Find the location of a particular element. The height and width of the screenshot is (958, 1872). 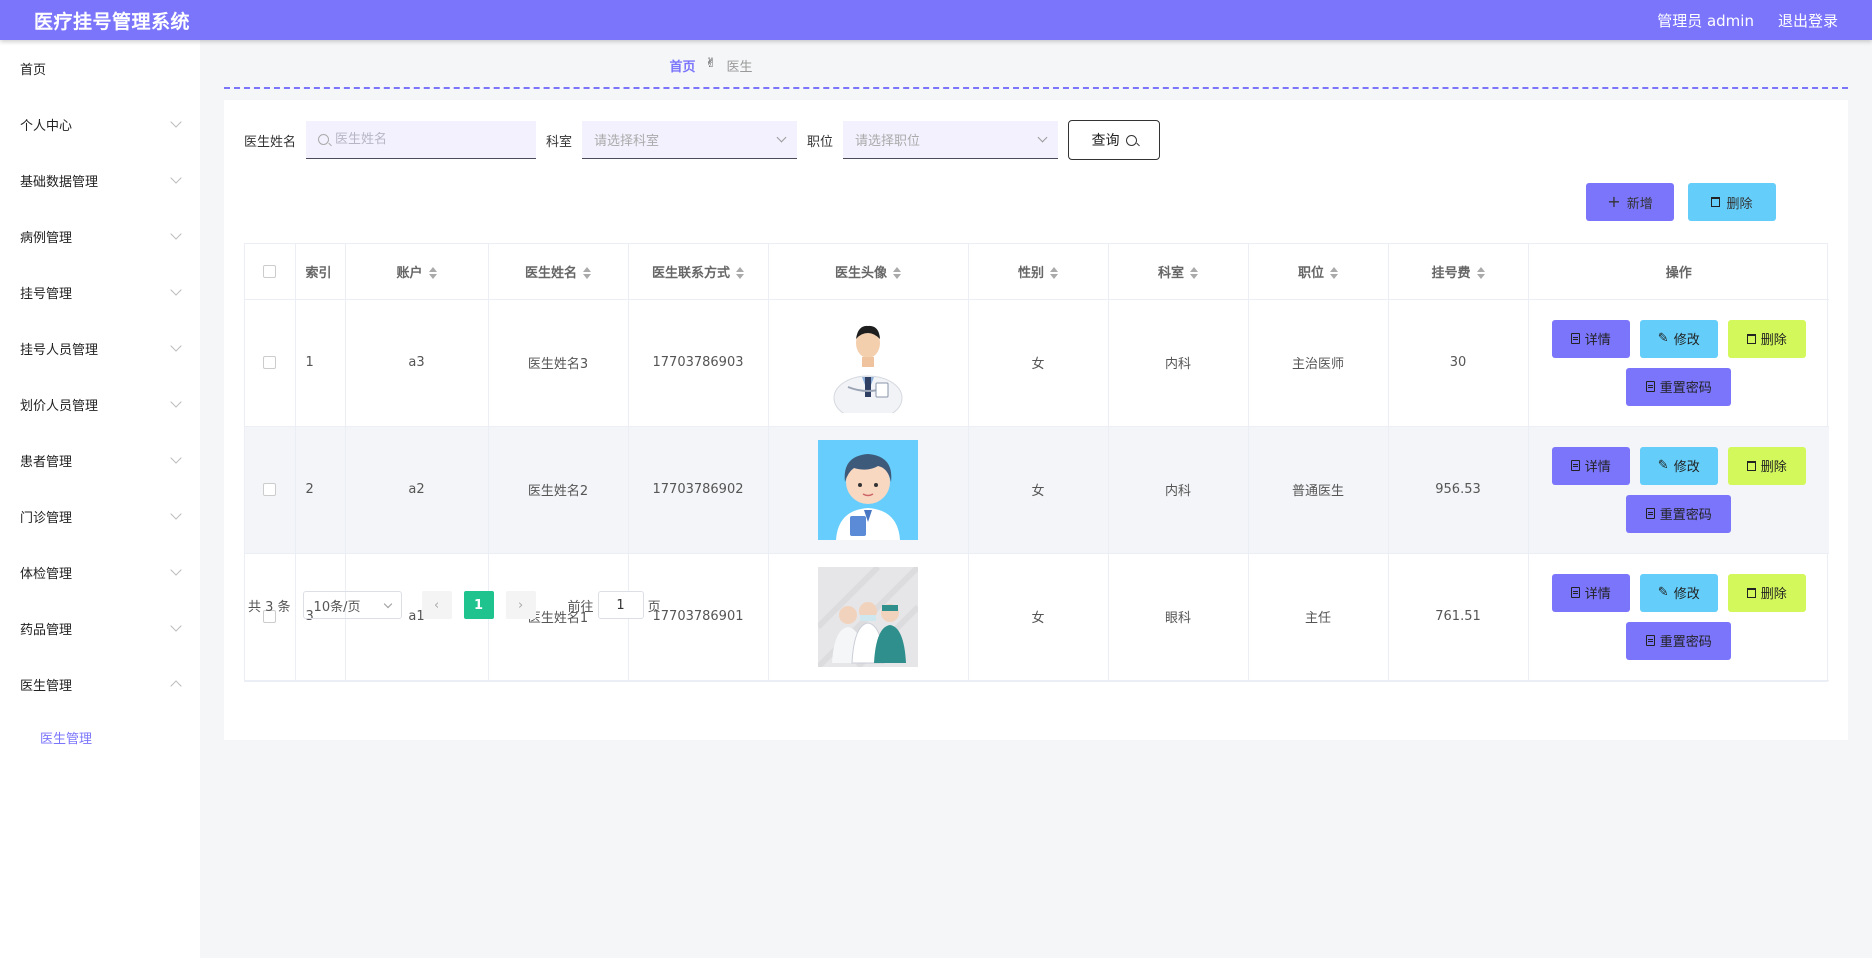

add-button: + 新增 is located at coordinates (1630, 202).